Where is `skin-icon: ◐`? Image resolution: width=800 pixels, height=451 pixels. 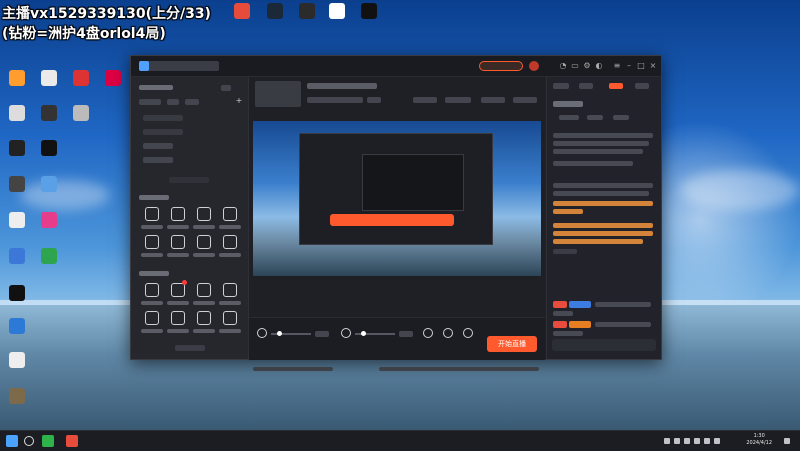 skin-icon: ◐ is located at coordinates (599, 66).